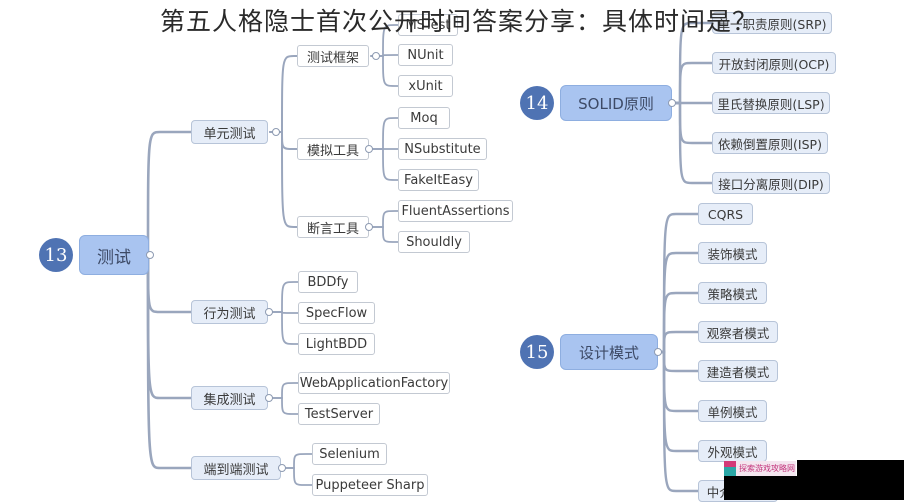 This screenshot has width=904, height=502. Describe the element at coordinates (725, 214) in the screenshot. I see `leaf-cqrs: CQRS` at that location.